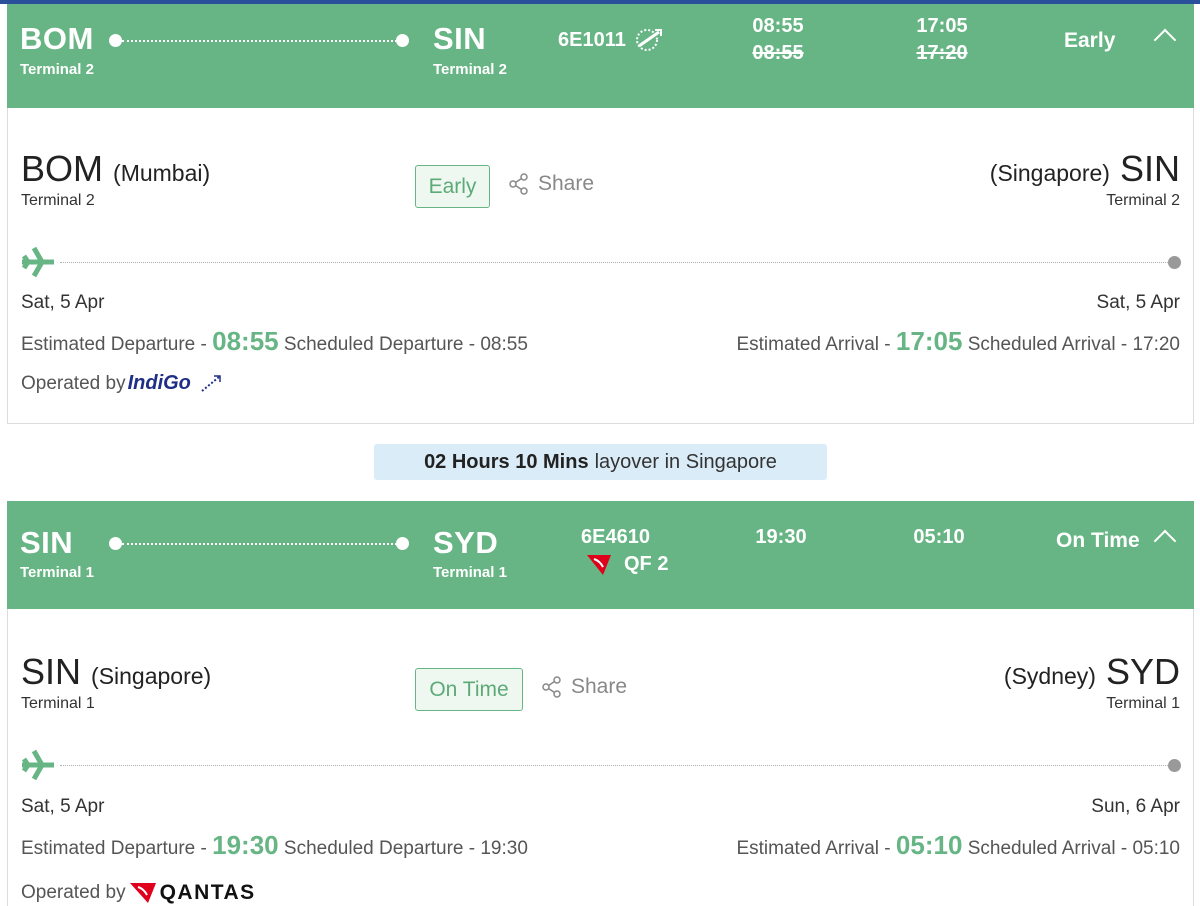  What do you see at coordinates (1135, 806) in the screenshot?
I see `arrival-date: Sun, 6 Apr` at bounding box center [1135, 806].